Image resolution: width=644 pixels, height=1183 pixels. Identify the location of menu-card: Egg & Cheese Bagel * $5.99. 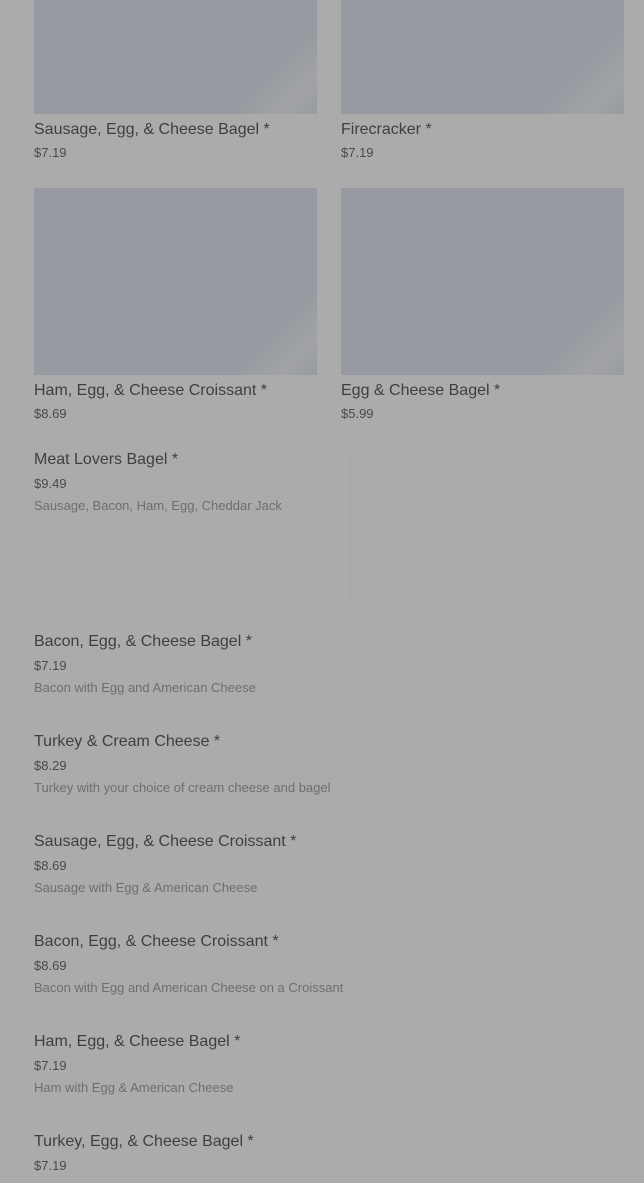
(482, 305).